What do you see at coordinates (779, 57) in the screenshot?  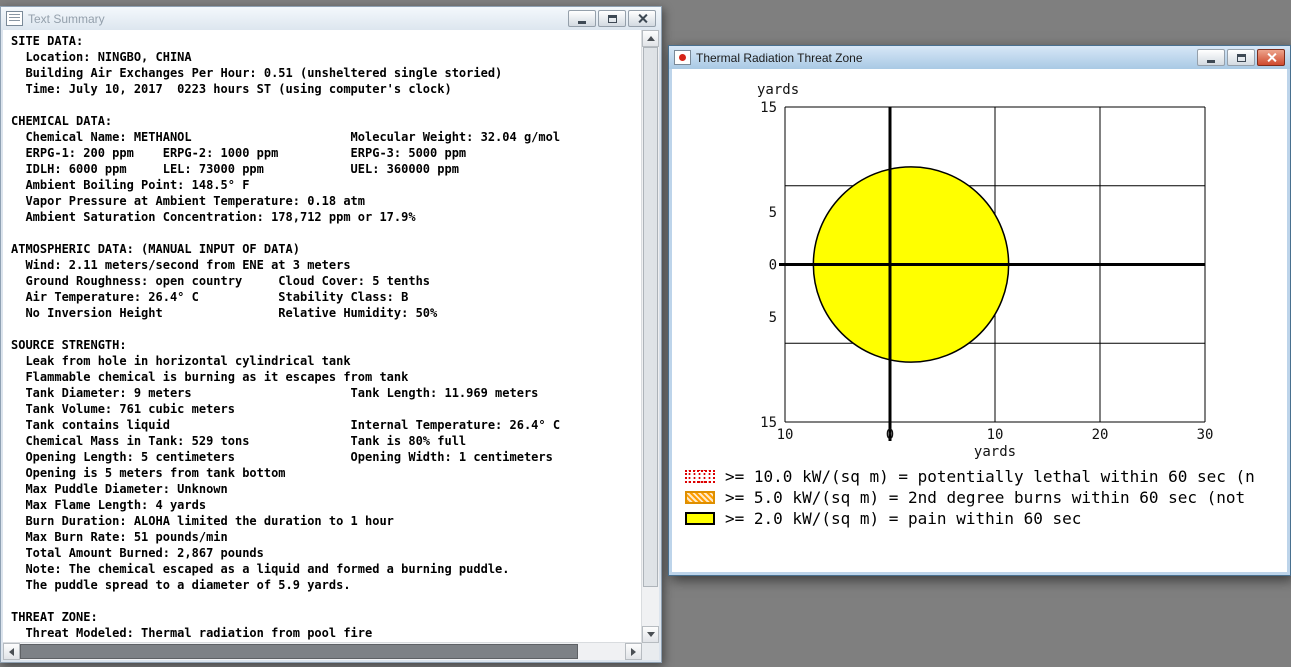 I see `threat-zone-window-title: Thermal Radiation Threat Zone` at bounding box center [779, 57].